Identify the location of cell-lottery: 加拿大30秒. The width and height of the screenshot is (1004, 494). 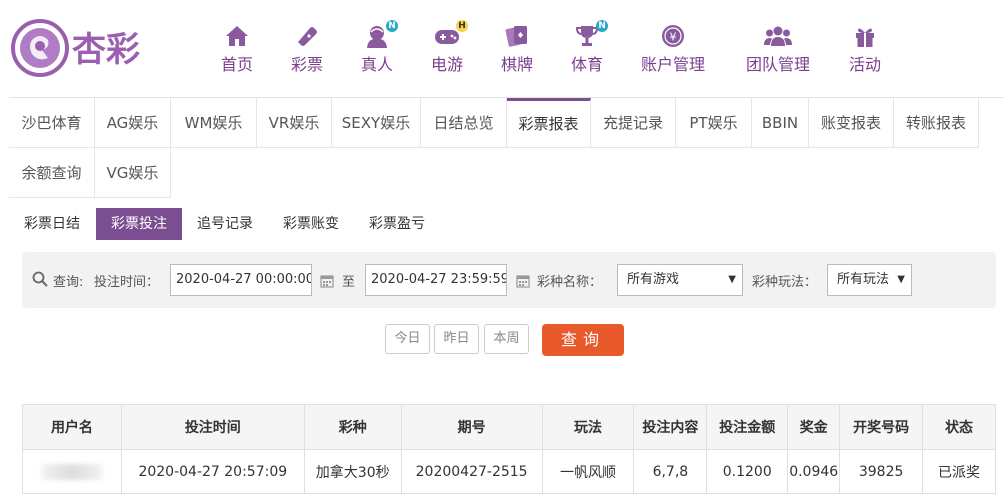
(352, 471).